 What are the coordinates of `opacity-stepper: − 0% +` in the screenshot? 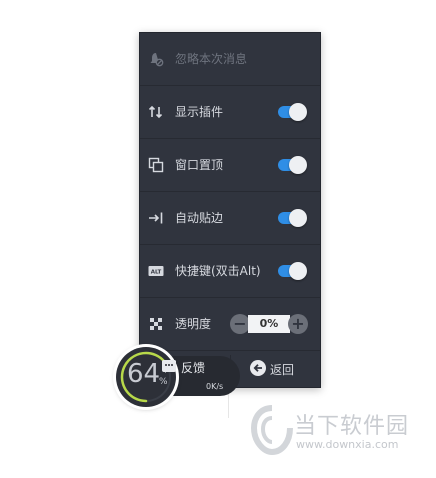 It's located at (270, 324).